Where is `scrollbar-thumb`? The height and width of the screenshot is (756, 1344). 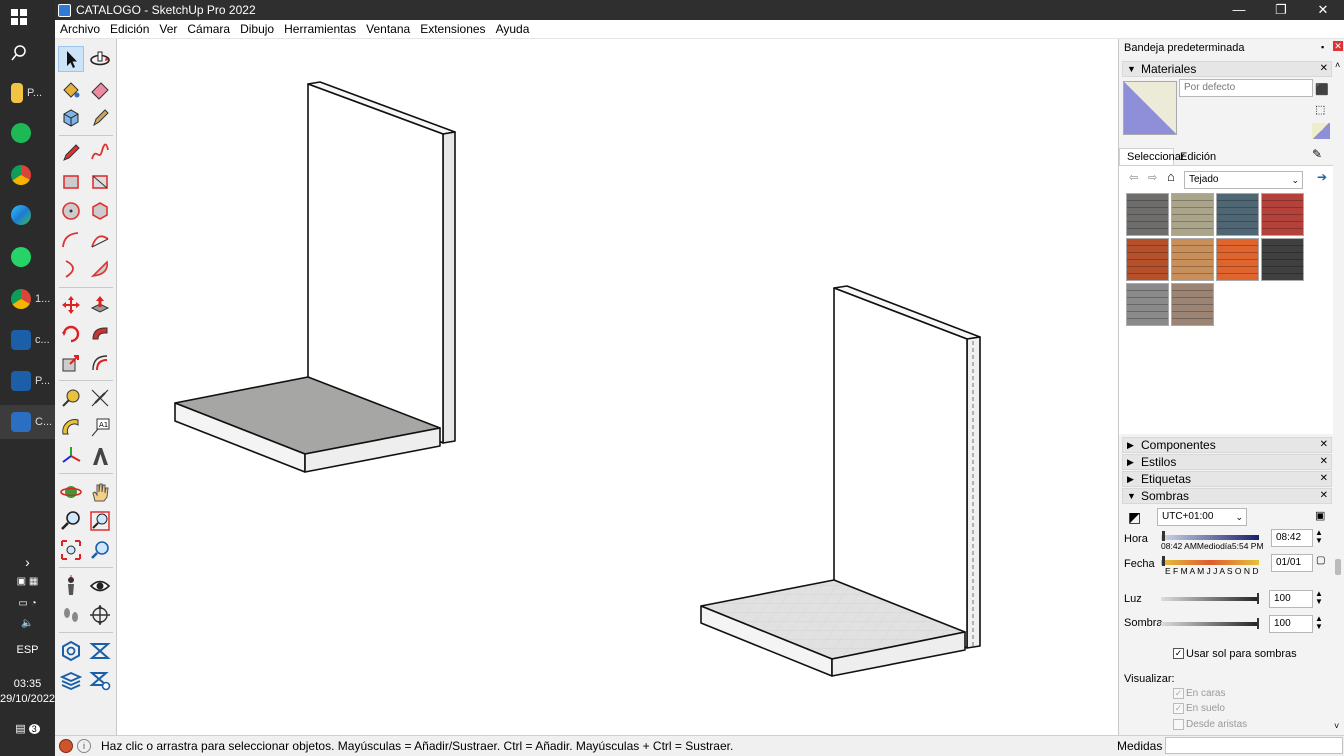
scrollbar-thumb is located at coordinates (1338, 567).